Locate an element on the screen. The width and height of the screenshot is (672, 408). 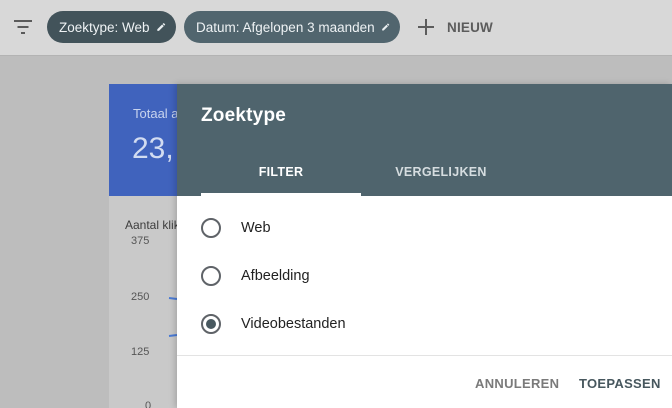
option-label: Afbeelding is located at coordinates (275, 276).